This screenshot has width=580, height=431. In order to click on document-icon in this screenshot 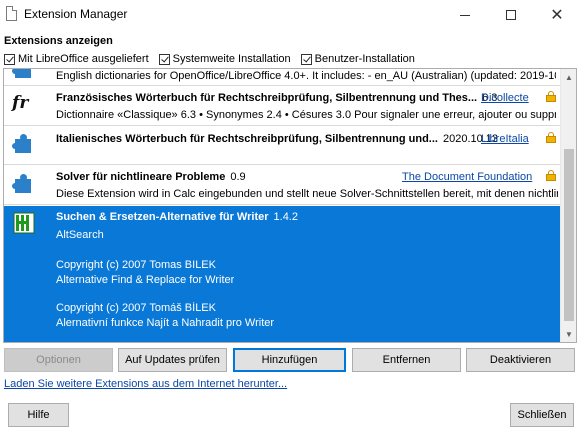, I will do `click(11, 13)`.